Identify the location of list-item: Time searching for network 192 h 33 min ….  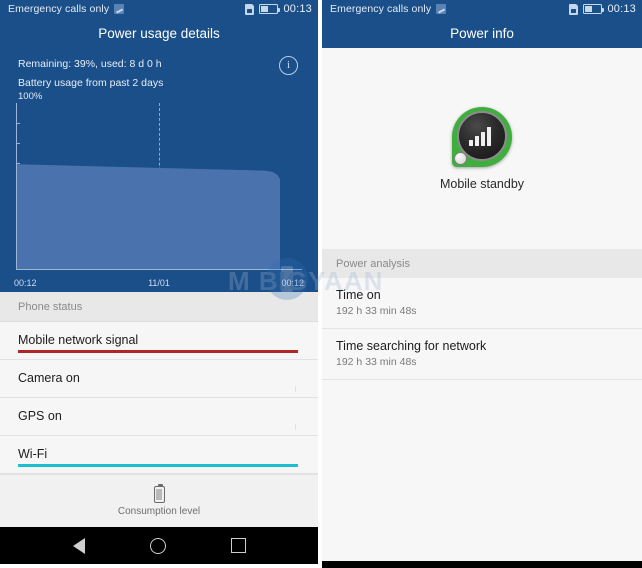
(482, 354).